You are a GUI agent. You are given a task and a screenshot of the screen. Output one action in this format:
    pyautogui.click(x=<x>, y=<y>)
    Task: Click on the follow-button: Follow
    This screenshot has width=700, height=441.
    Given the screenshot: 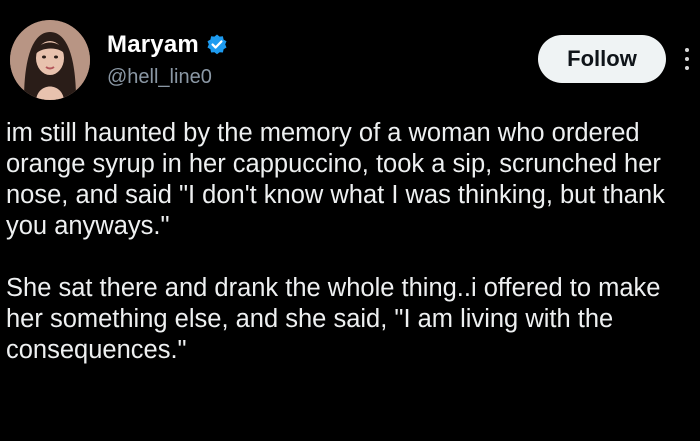 What is the action you would take?
    pyautogui.click(x=602, y=59)
    